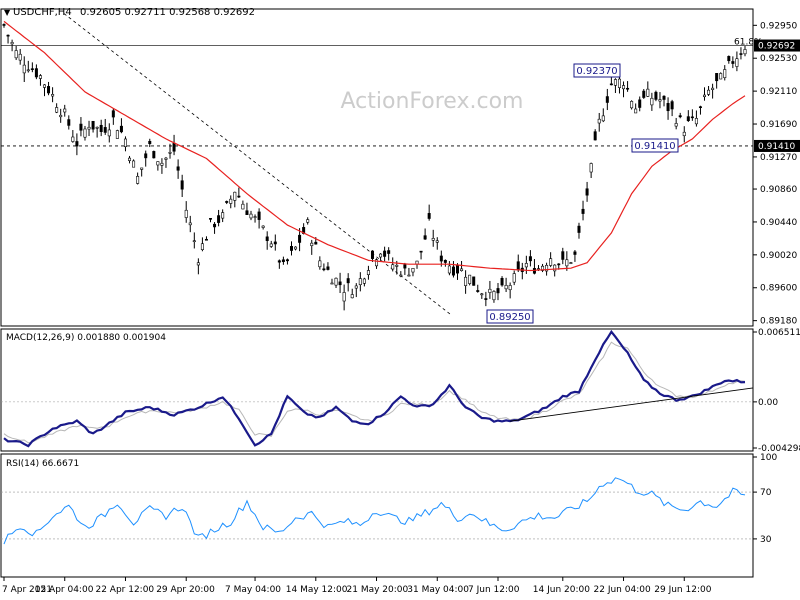 The width and height of the screenshot is (800, 600). What do you see at coordinates (253, 590) in the screenshot?
I see `x-tick-label: 7 May 04:00` at bounding box center [253, 590].